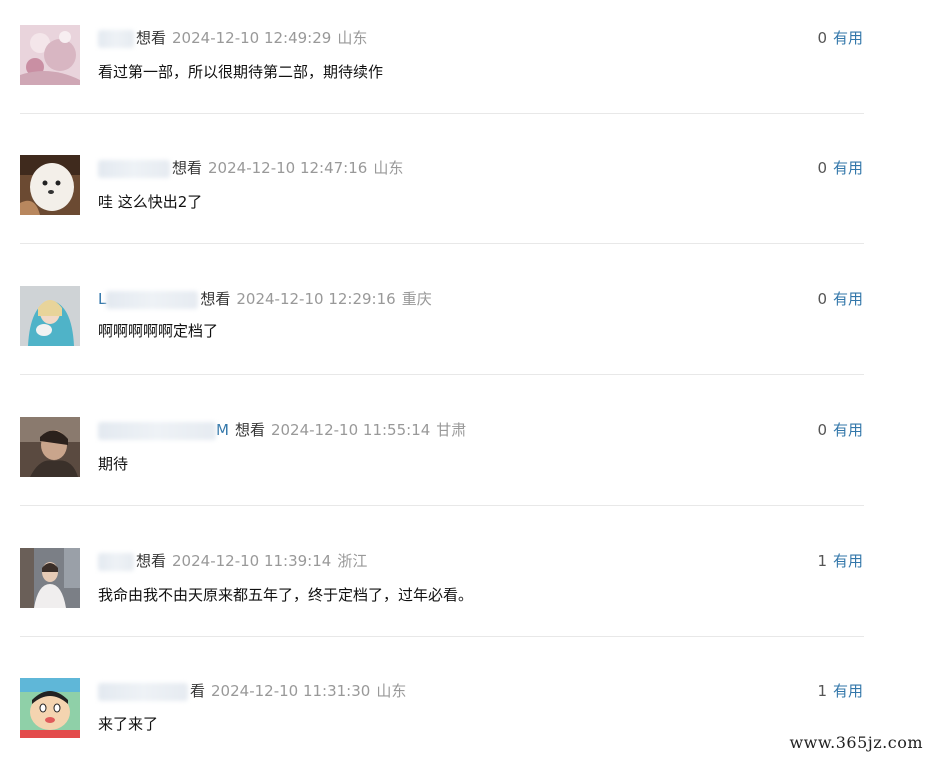 Image resolution: width=931 pixels, height=784 pixels. I want to click on comment-location: 重庆, so click(416, 299).